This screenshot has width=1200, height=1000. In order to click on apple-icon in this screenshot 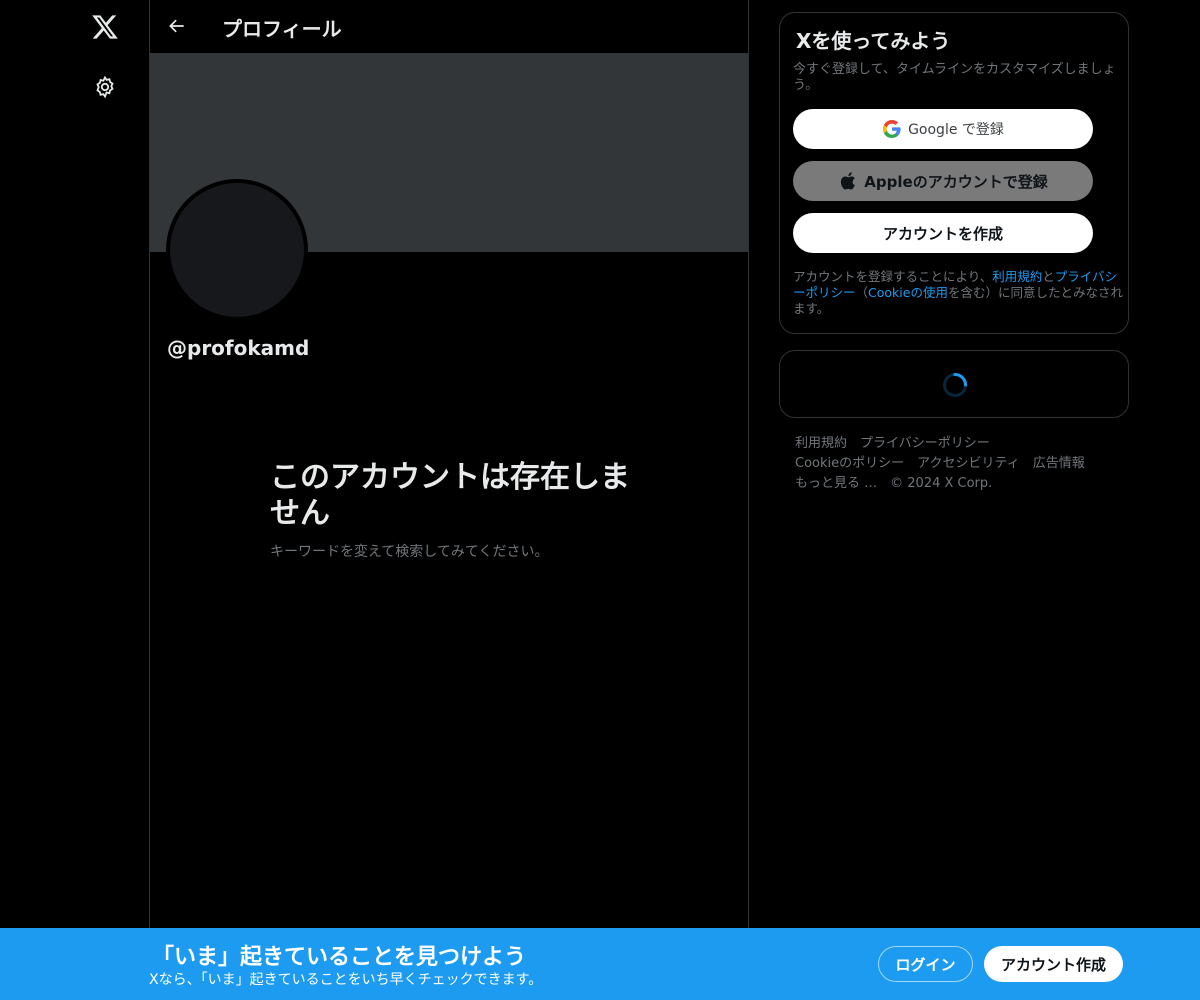, I will do `click(848, 181)`.